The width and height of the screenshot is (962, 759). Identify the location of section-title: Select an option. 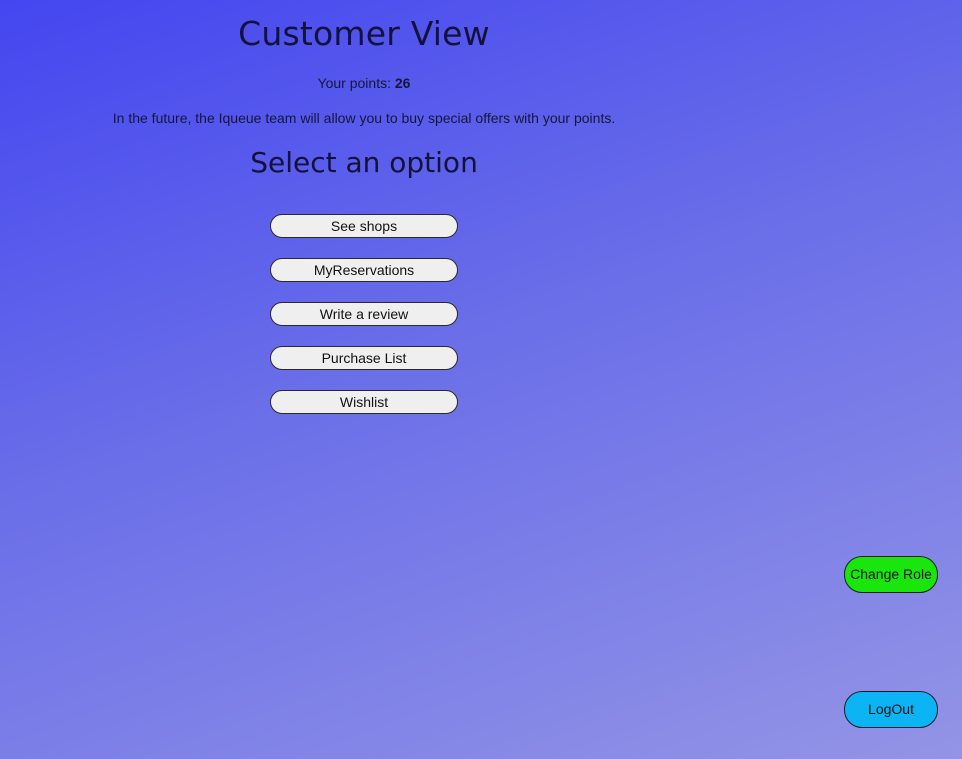
(364, 162).